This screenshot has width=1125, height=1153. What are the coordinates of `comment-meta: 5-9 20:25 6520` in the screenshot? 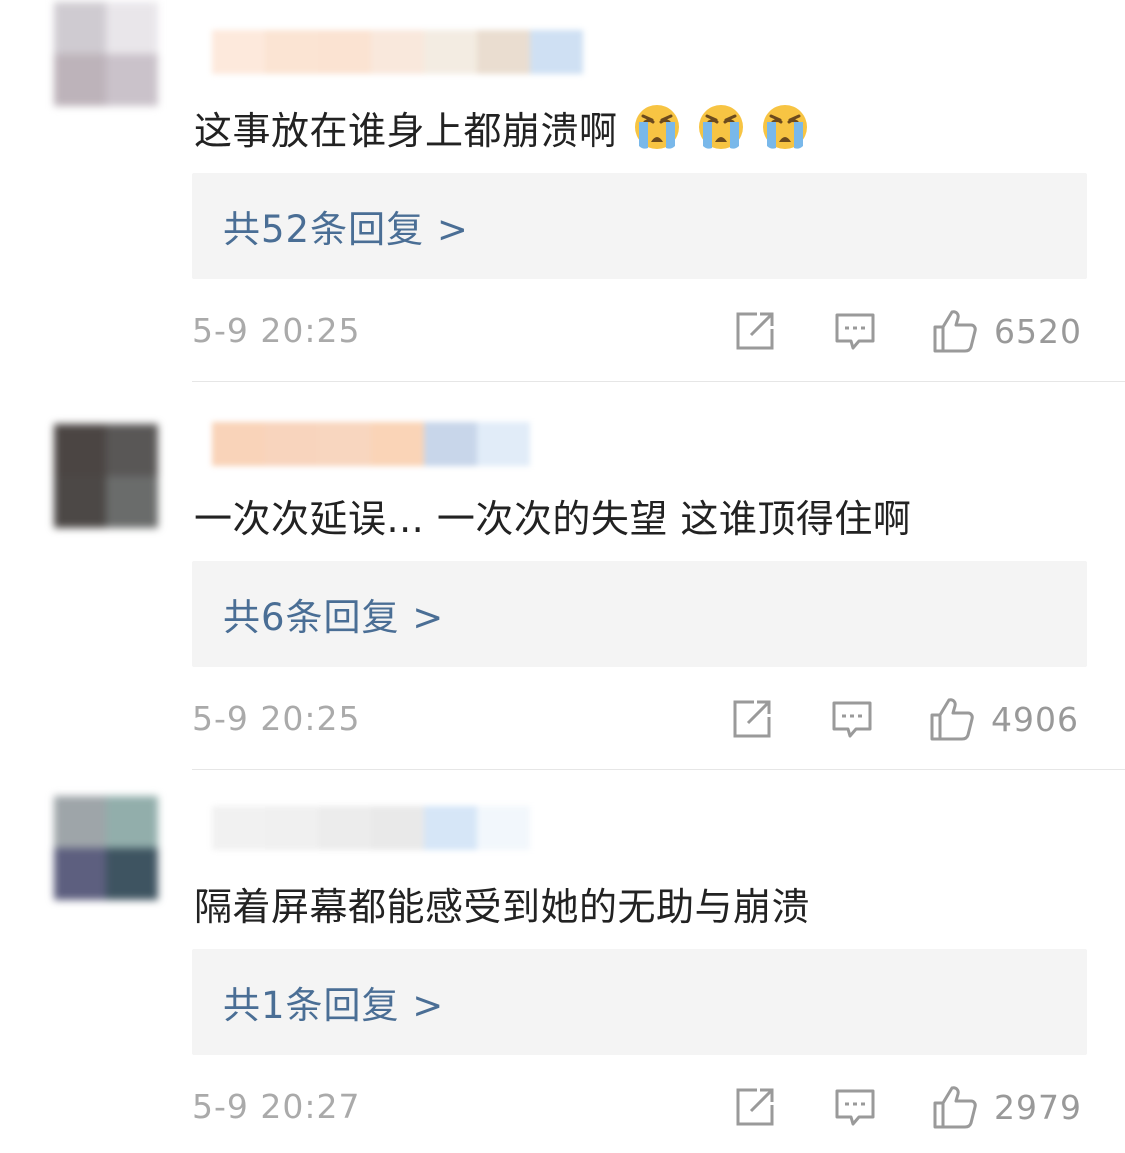 It's located at (639, 330).